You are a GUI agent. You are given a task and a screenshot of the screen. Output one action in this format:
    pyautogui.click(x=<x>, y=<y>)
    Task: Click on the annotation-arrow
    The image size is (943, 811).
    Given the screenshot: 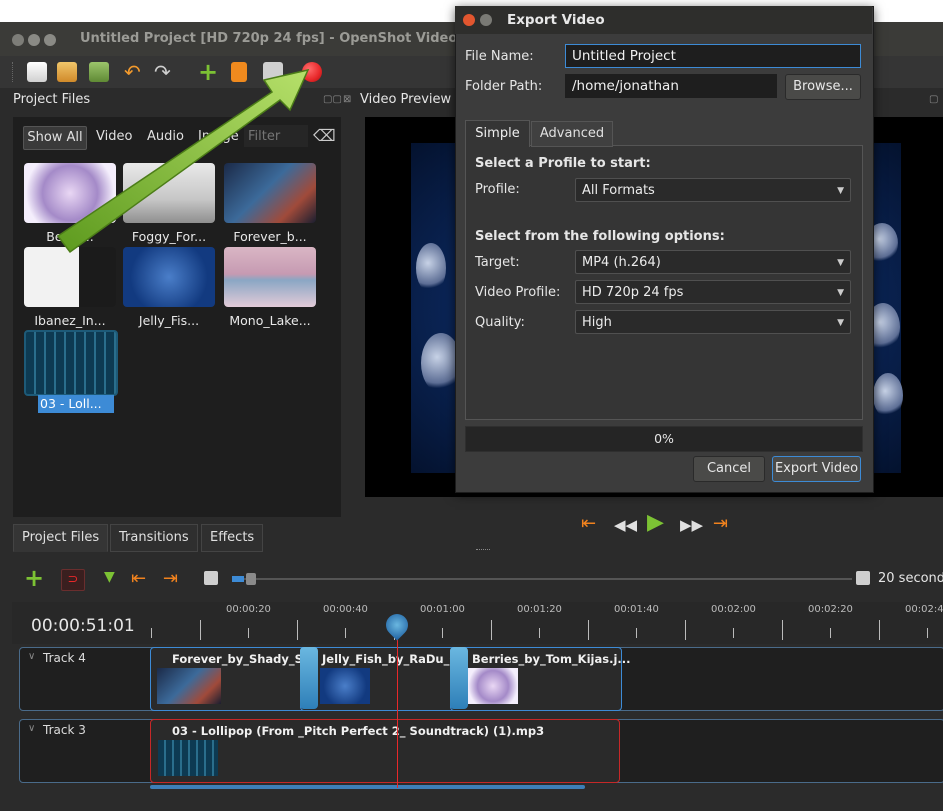 What is the action you would take?
    pyautogui.click(x=183, y=161)
    